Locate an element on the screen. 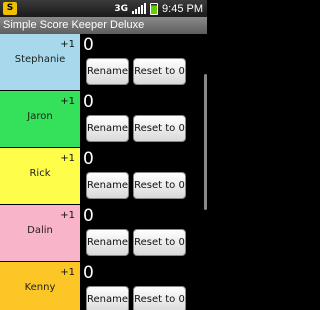 This screenshot has width=320, height=310. status-bar: S 3G 9:45 PM is located at coordinates (103, 8).